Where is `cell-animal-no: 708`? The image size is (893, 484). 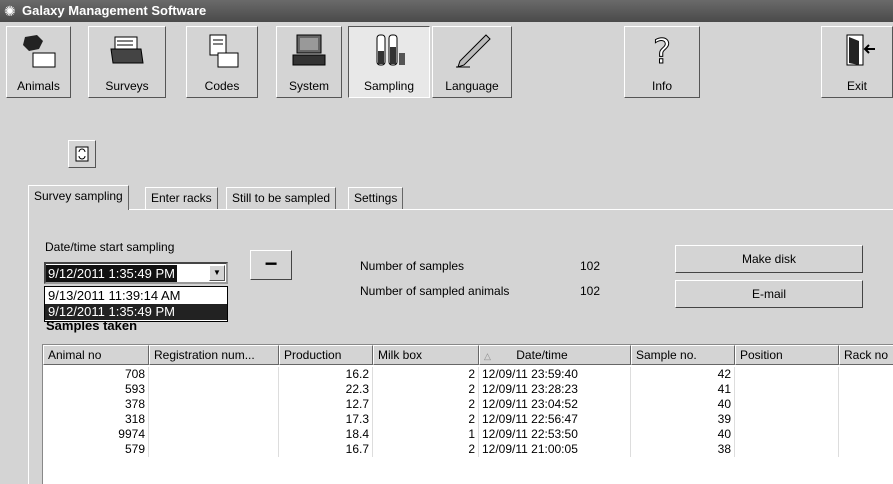
cell-animal-no: 708 is located at coordinates (96, 374).